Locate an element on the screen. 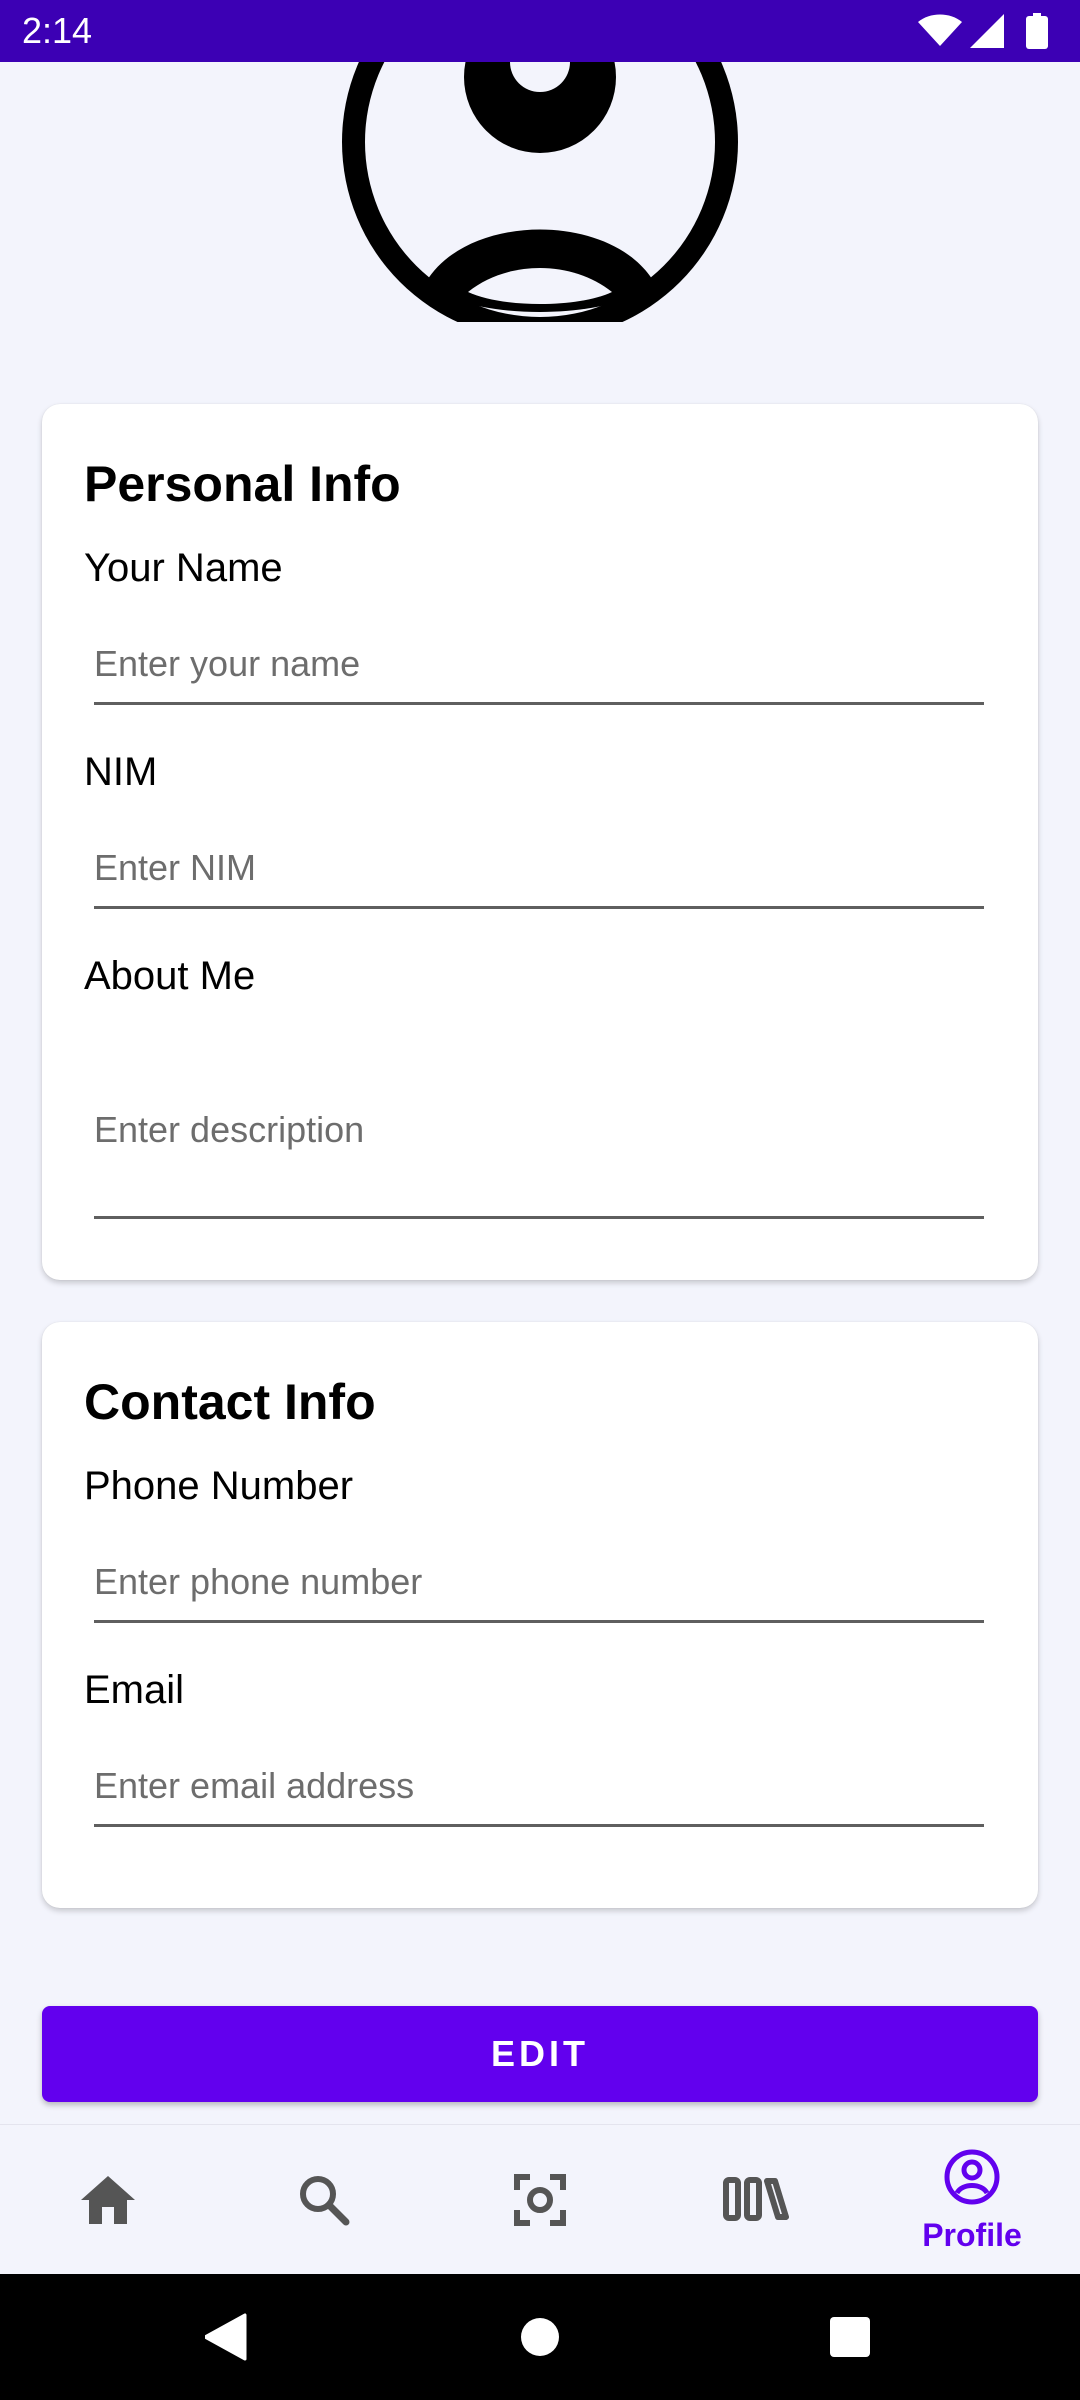 This screenshot has width=1080, height=2400. personal-info-title: Personal Info is located at coordinates (242, 484).